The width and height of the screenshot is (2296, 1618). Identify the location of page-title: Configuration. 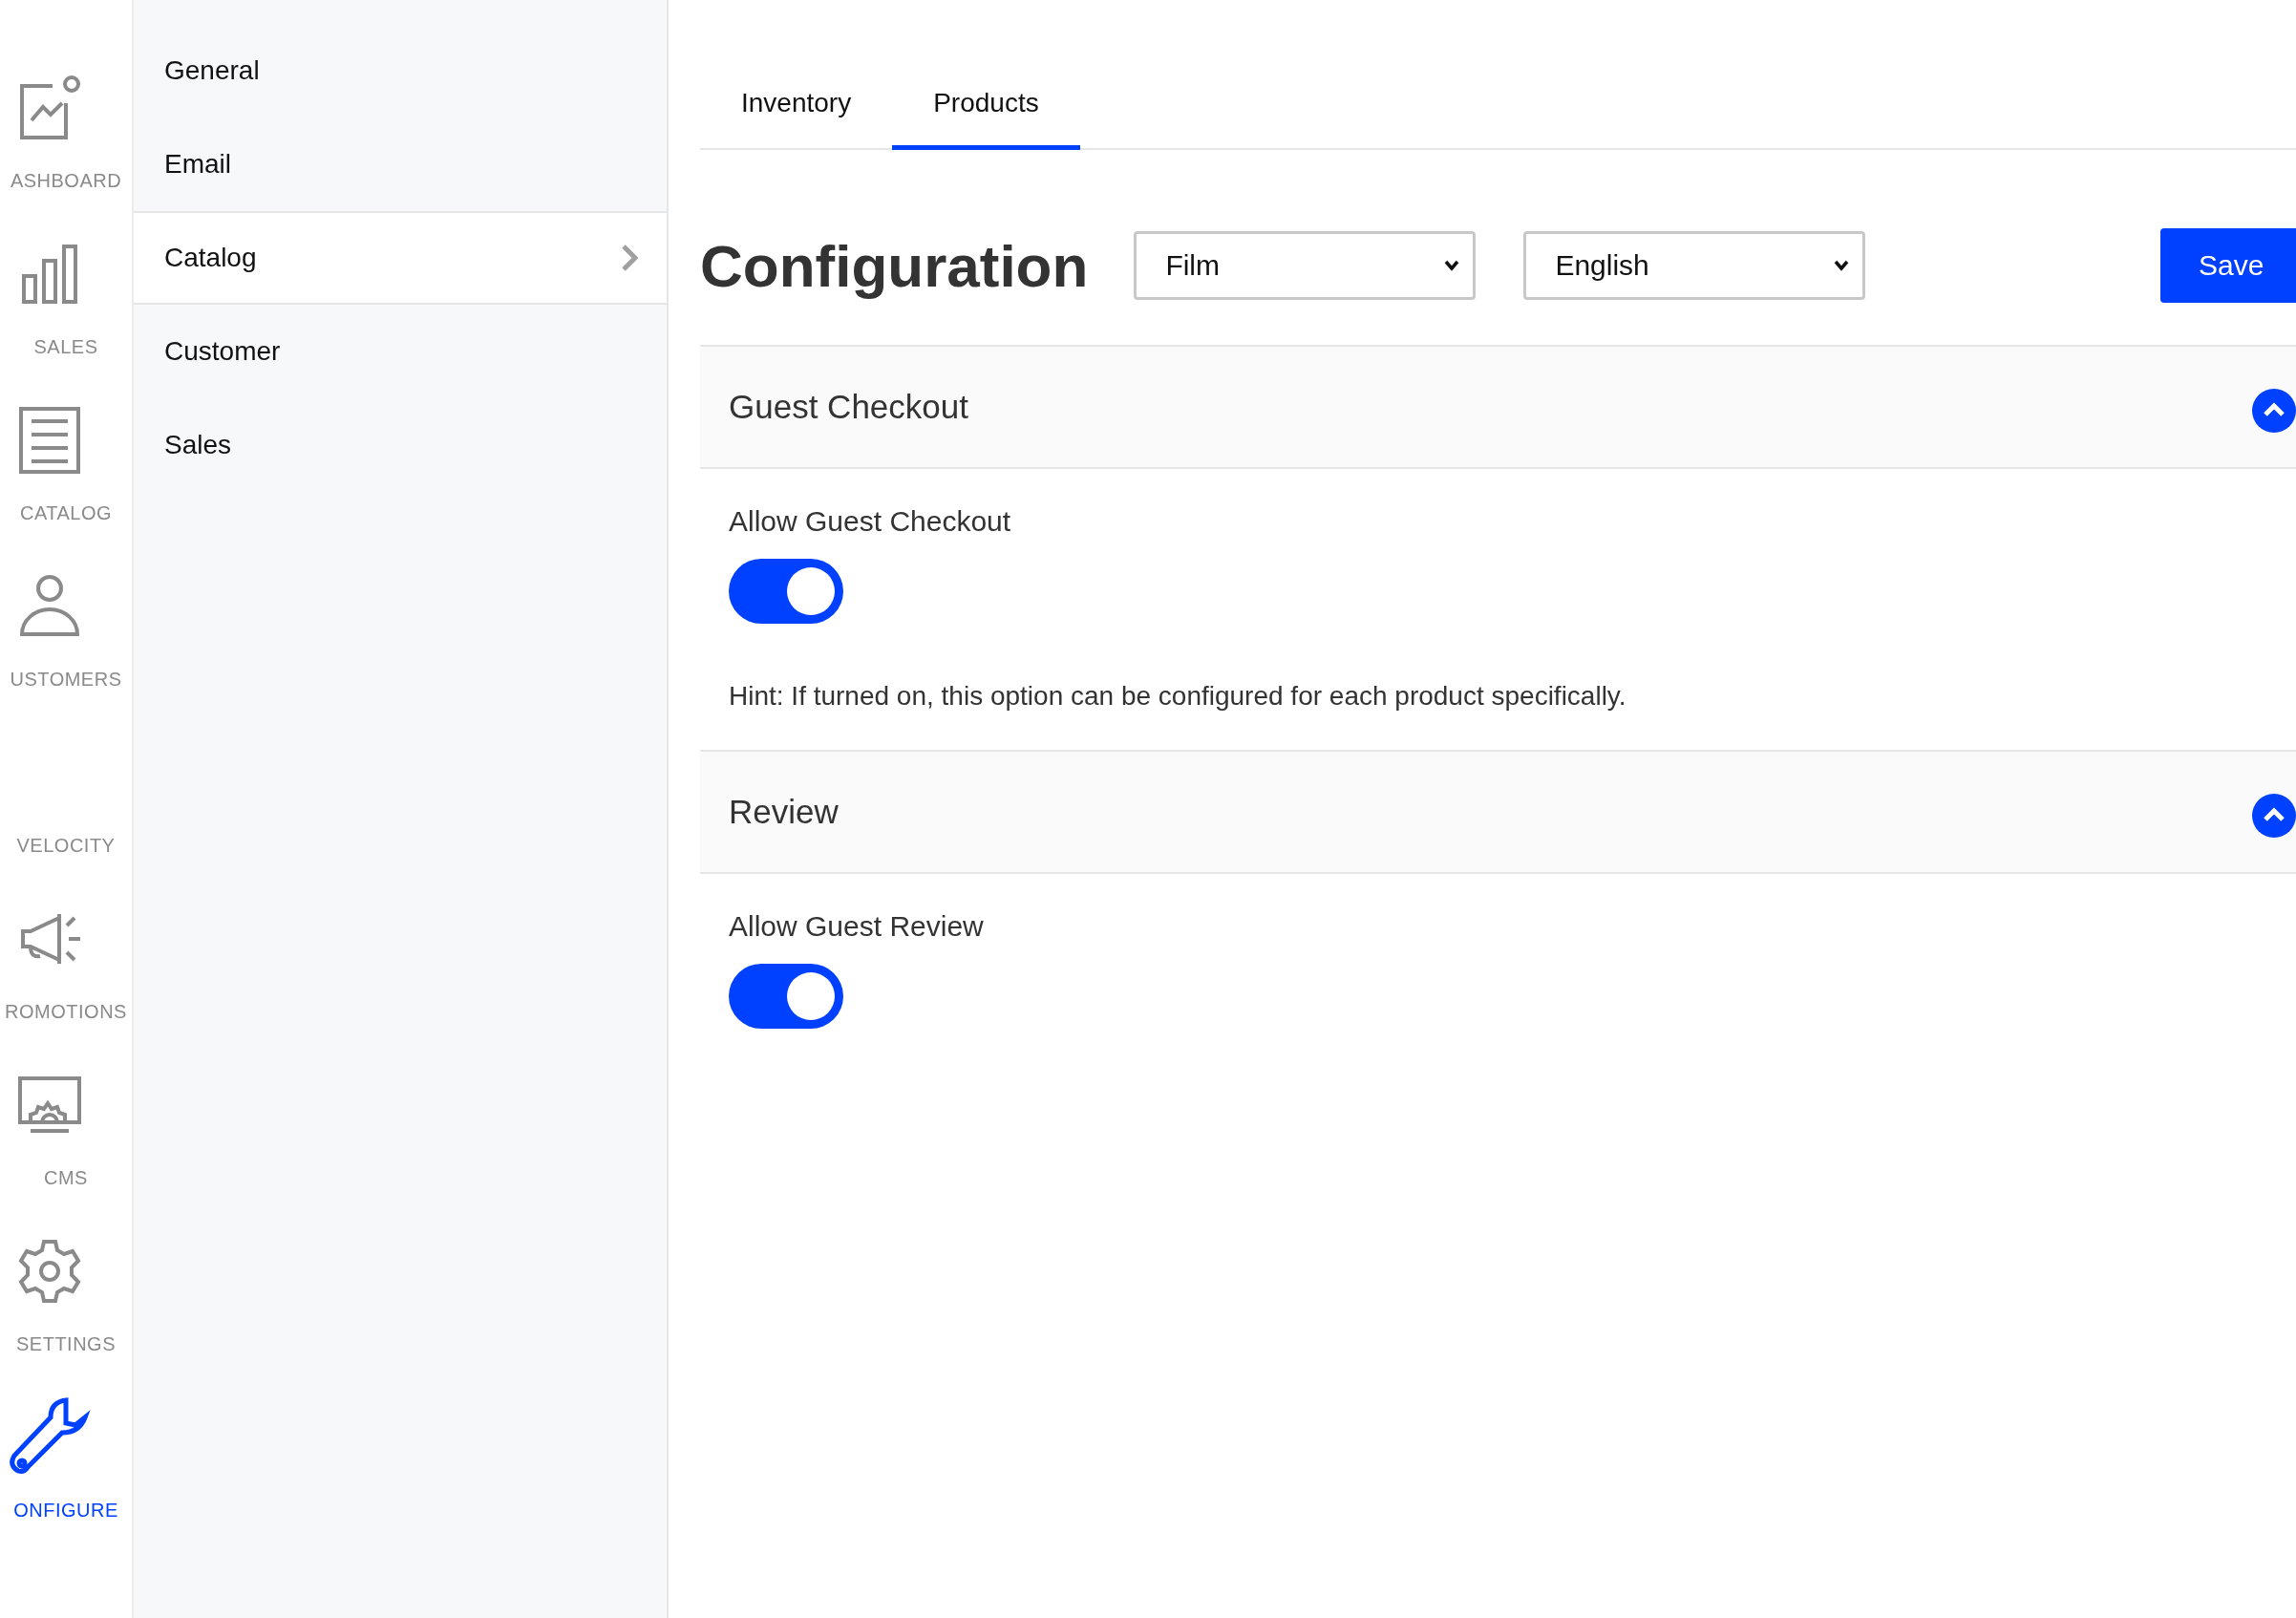
(894, 265).